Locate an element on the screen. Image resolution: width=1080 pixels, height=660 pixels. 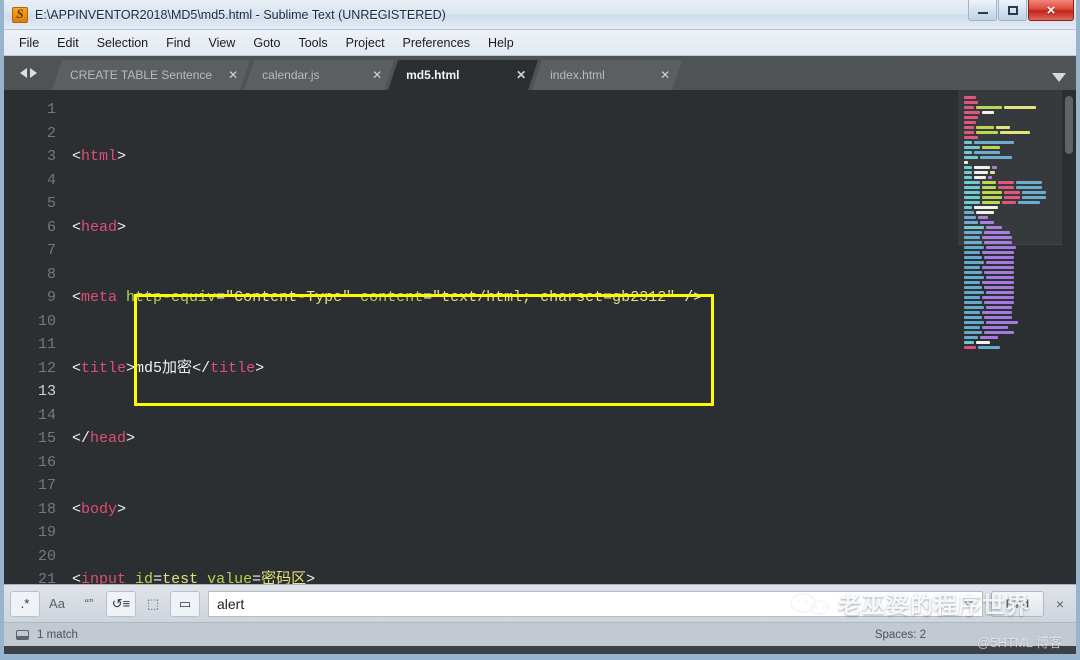
scrollbar-thumb is located at coordinates (1069, 125).